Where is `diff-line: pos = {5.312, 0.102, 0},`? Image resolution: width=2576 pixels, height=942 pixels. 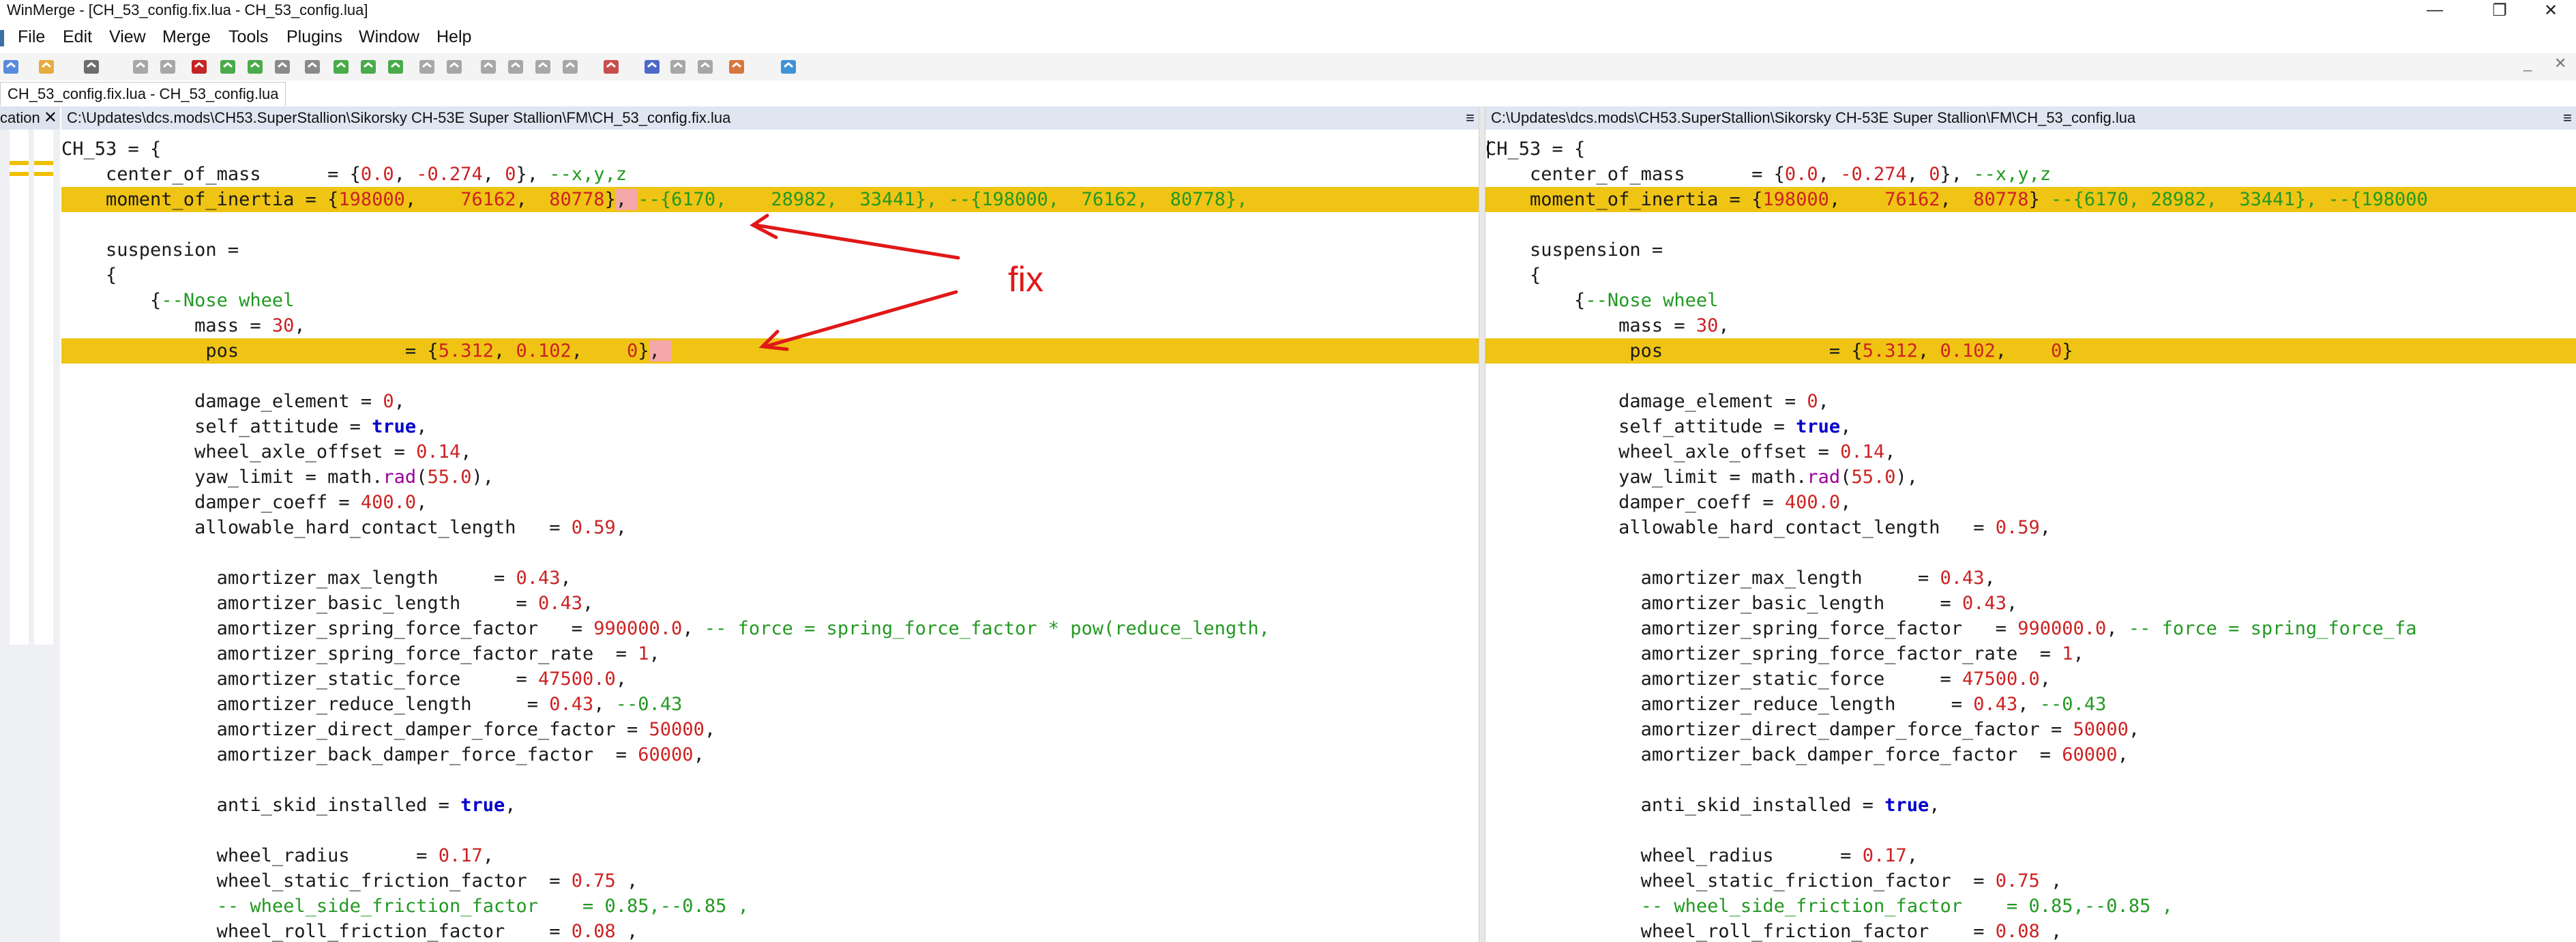
diff-line: pos = {5.312, 0.102, 0}, is located at coordinates (770, 351).